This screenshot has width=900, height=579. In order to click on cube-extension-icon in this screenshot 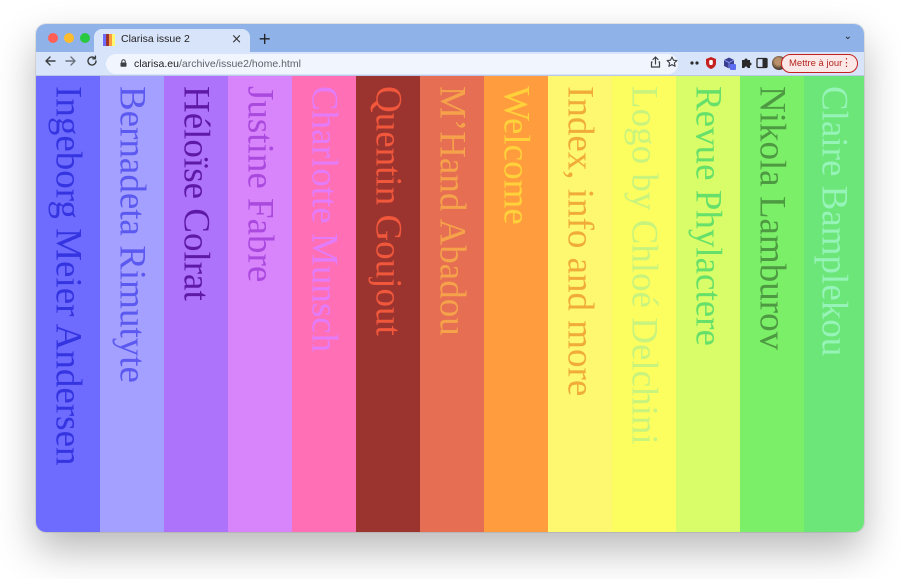, I will do `click(729, 63)`.